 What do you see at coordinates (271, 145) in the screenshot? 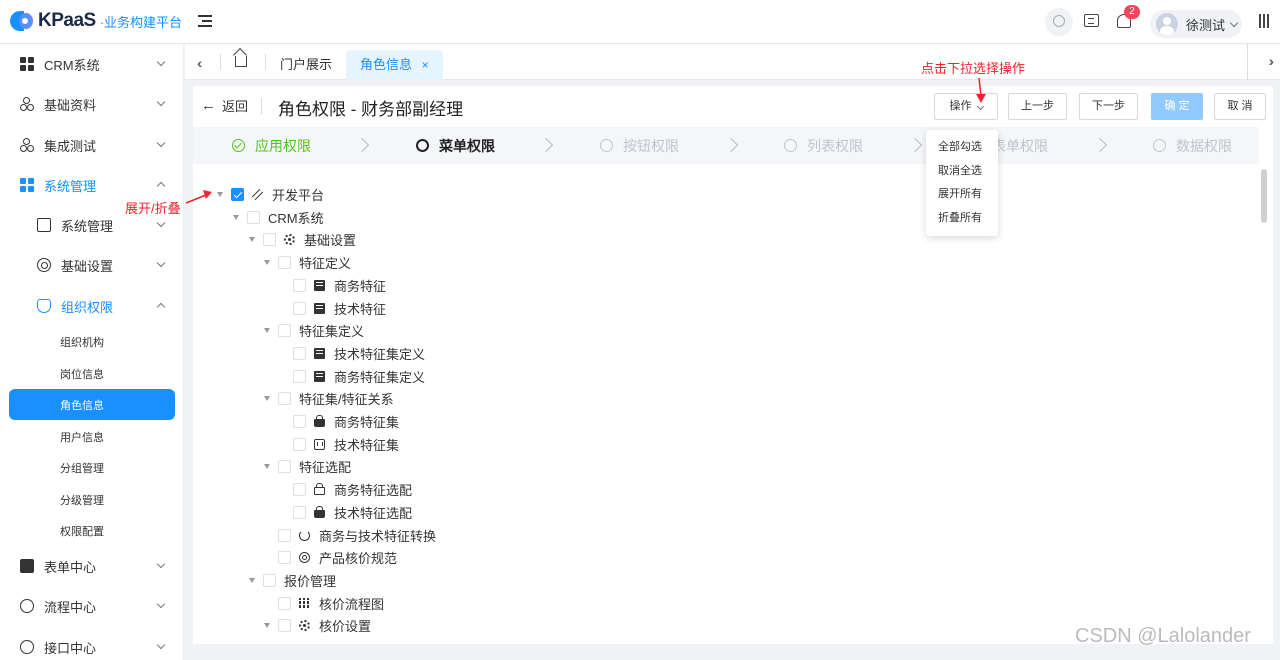
I see `step-app-permission: 应用权限` at bounding box center [271, 145].